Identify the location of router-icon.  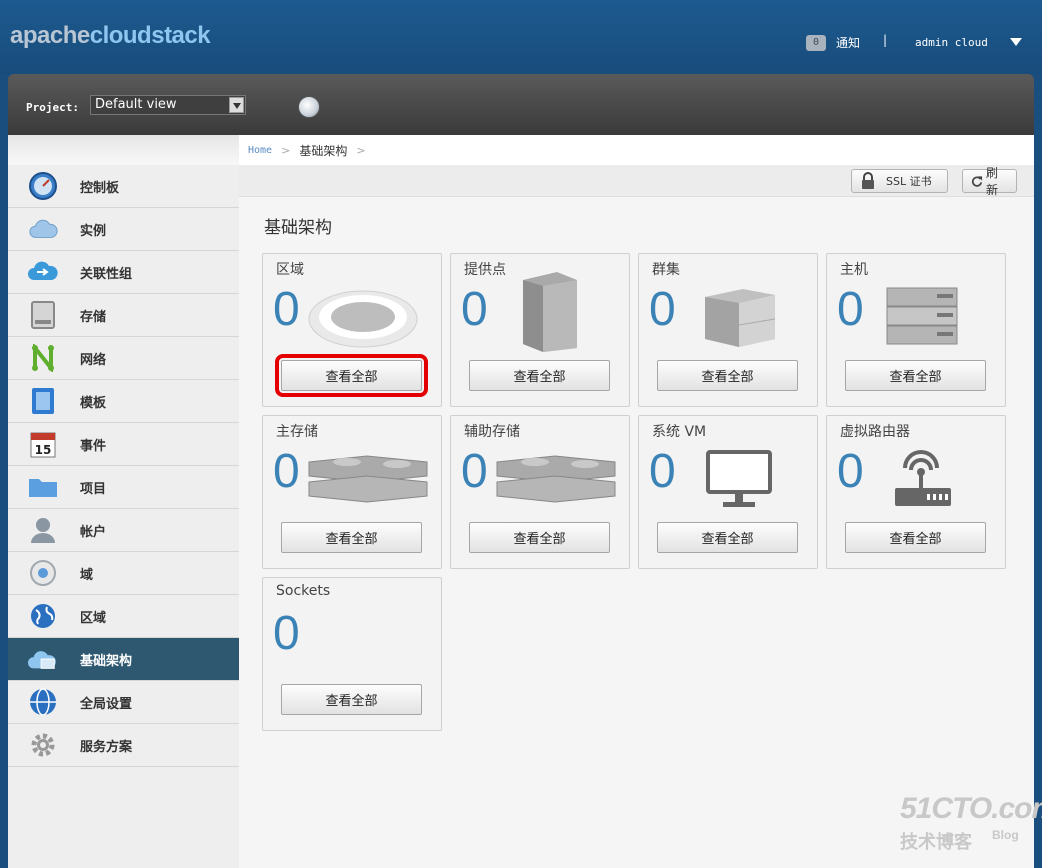
(922, 480).